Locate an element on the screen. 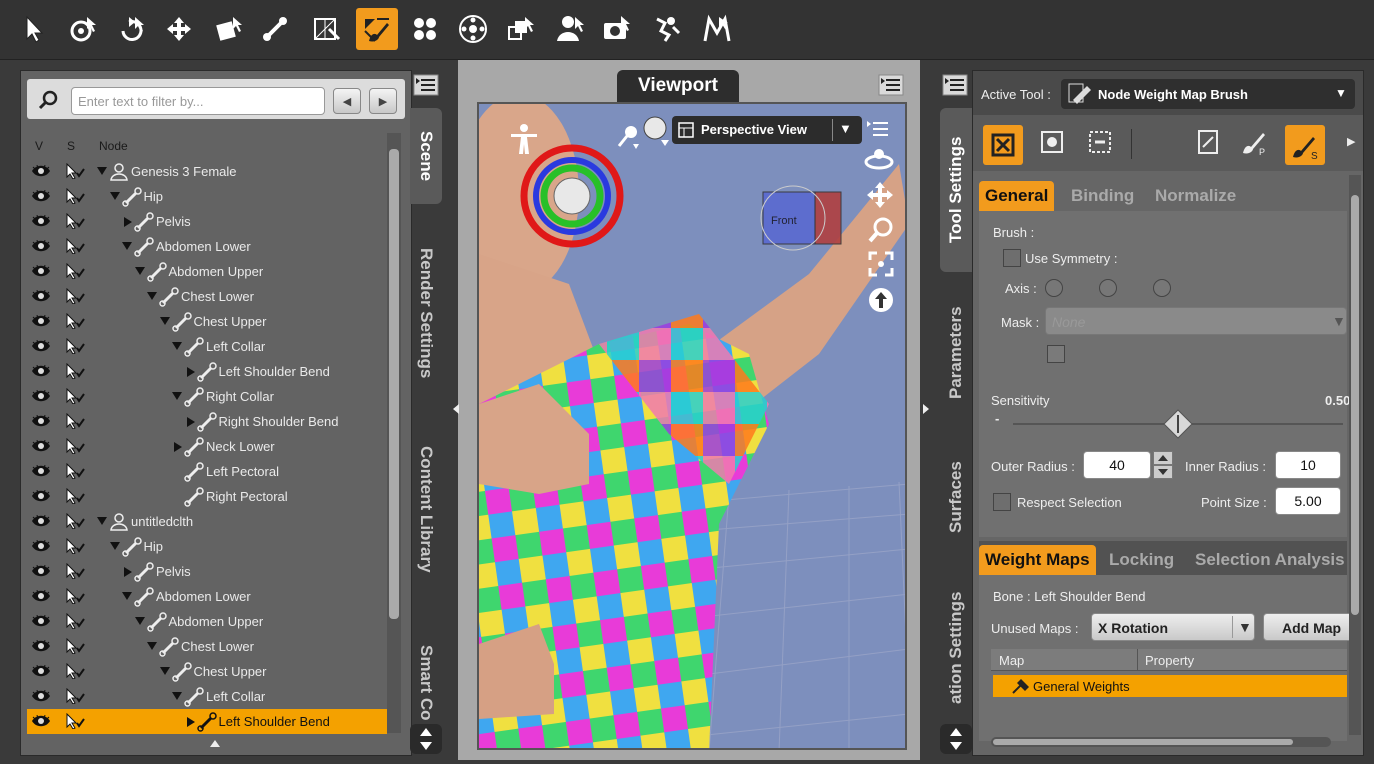 The width and height of the screenshot is (1374, 764). table-row: Neck Lower is located at coordinates (207, 446).